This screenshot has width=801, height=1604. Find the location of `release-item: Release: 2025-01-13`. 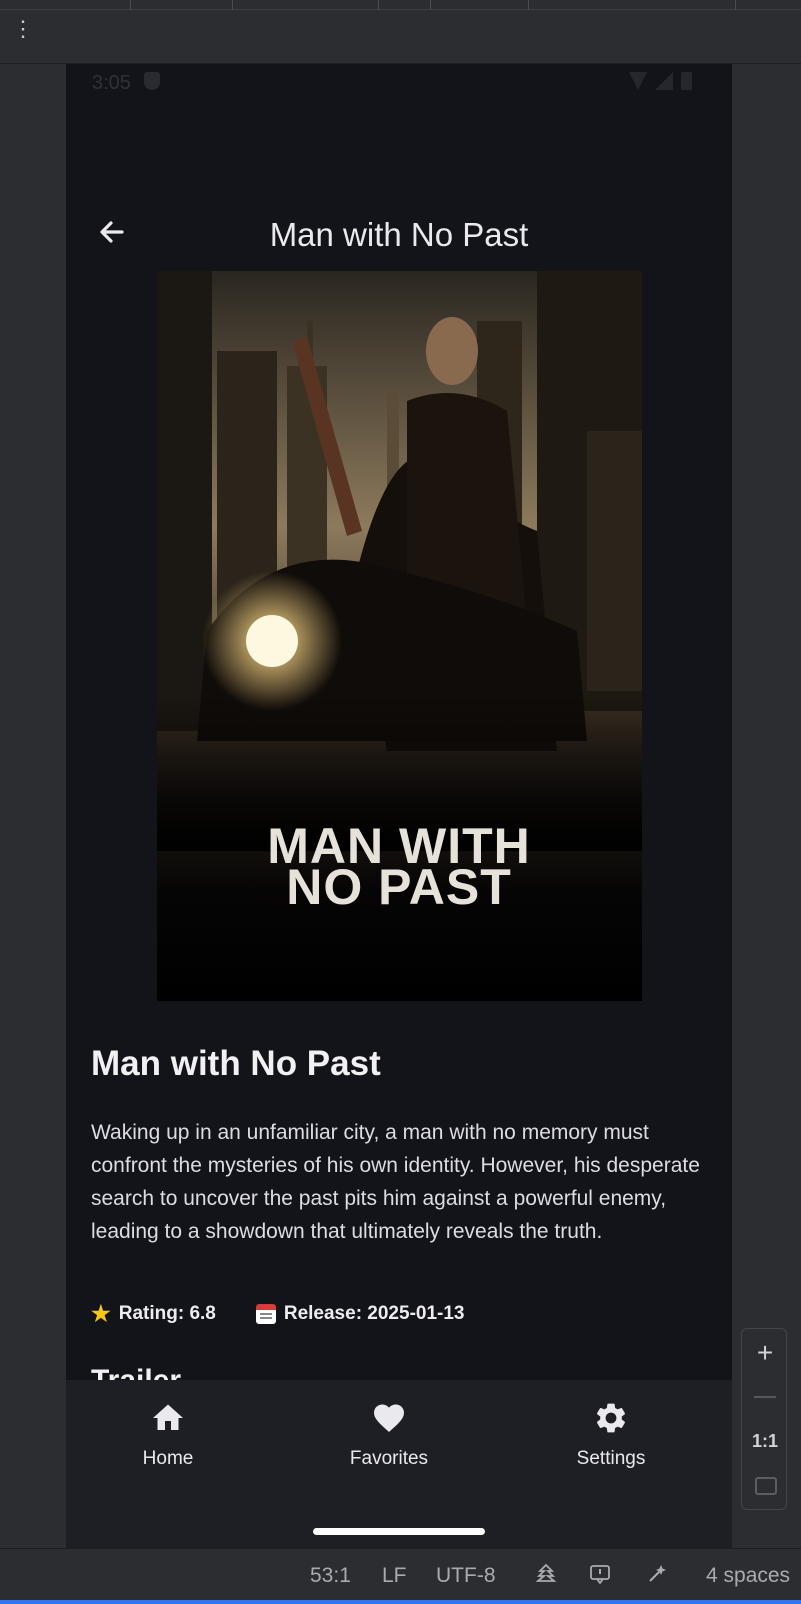

release-item: Release: 2025-01-13 is located at coordinates (360, 1314).